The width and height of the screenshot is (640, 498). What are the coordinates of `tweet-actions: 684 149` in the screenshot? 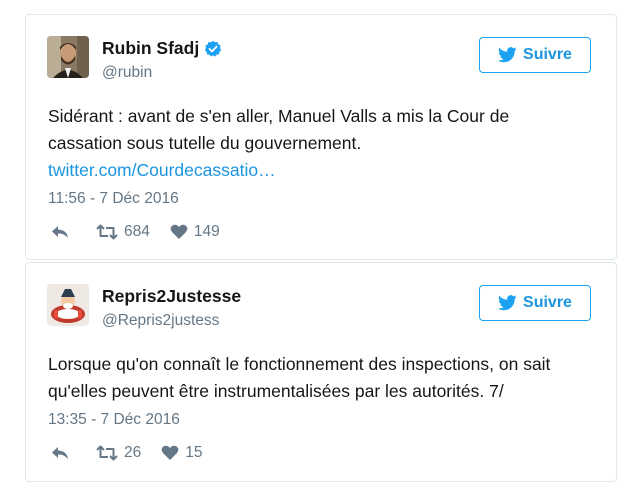 It's located at (145, 232).